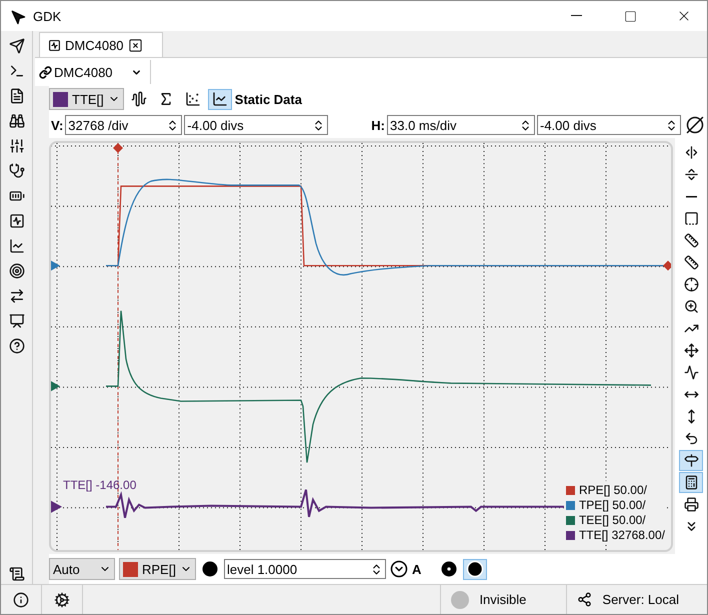 This screenshot has width=708, height=615. What do you see at coordinates (45, 72) in the screenshot?
I see `link-icon` at bounding box center [45, 72].